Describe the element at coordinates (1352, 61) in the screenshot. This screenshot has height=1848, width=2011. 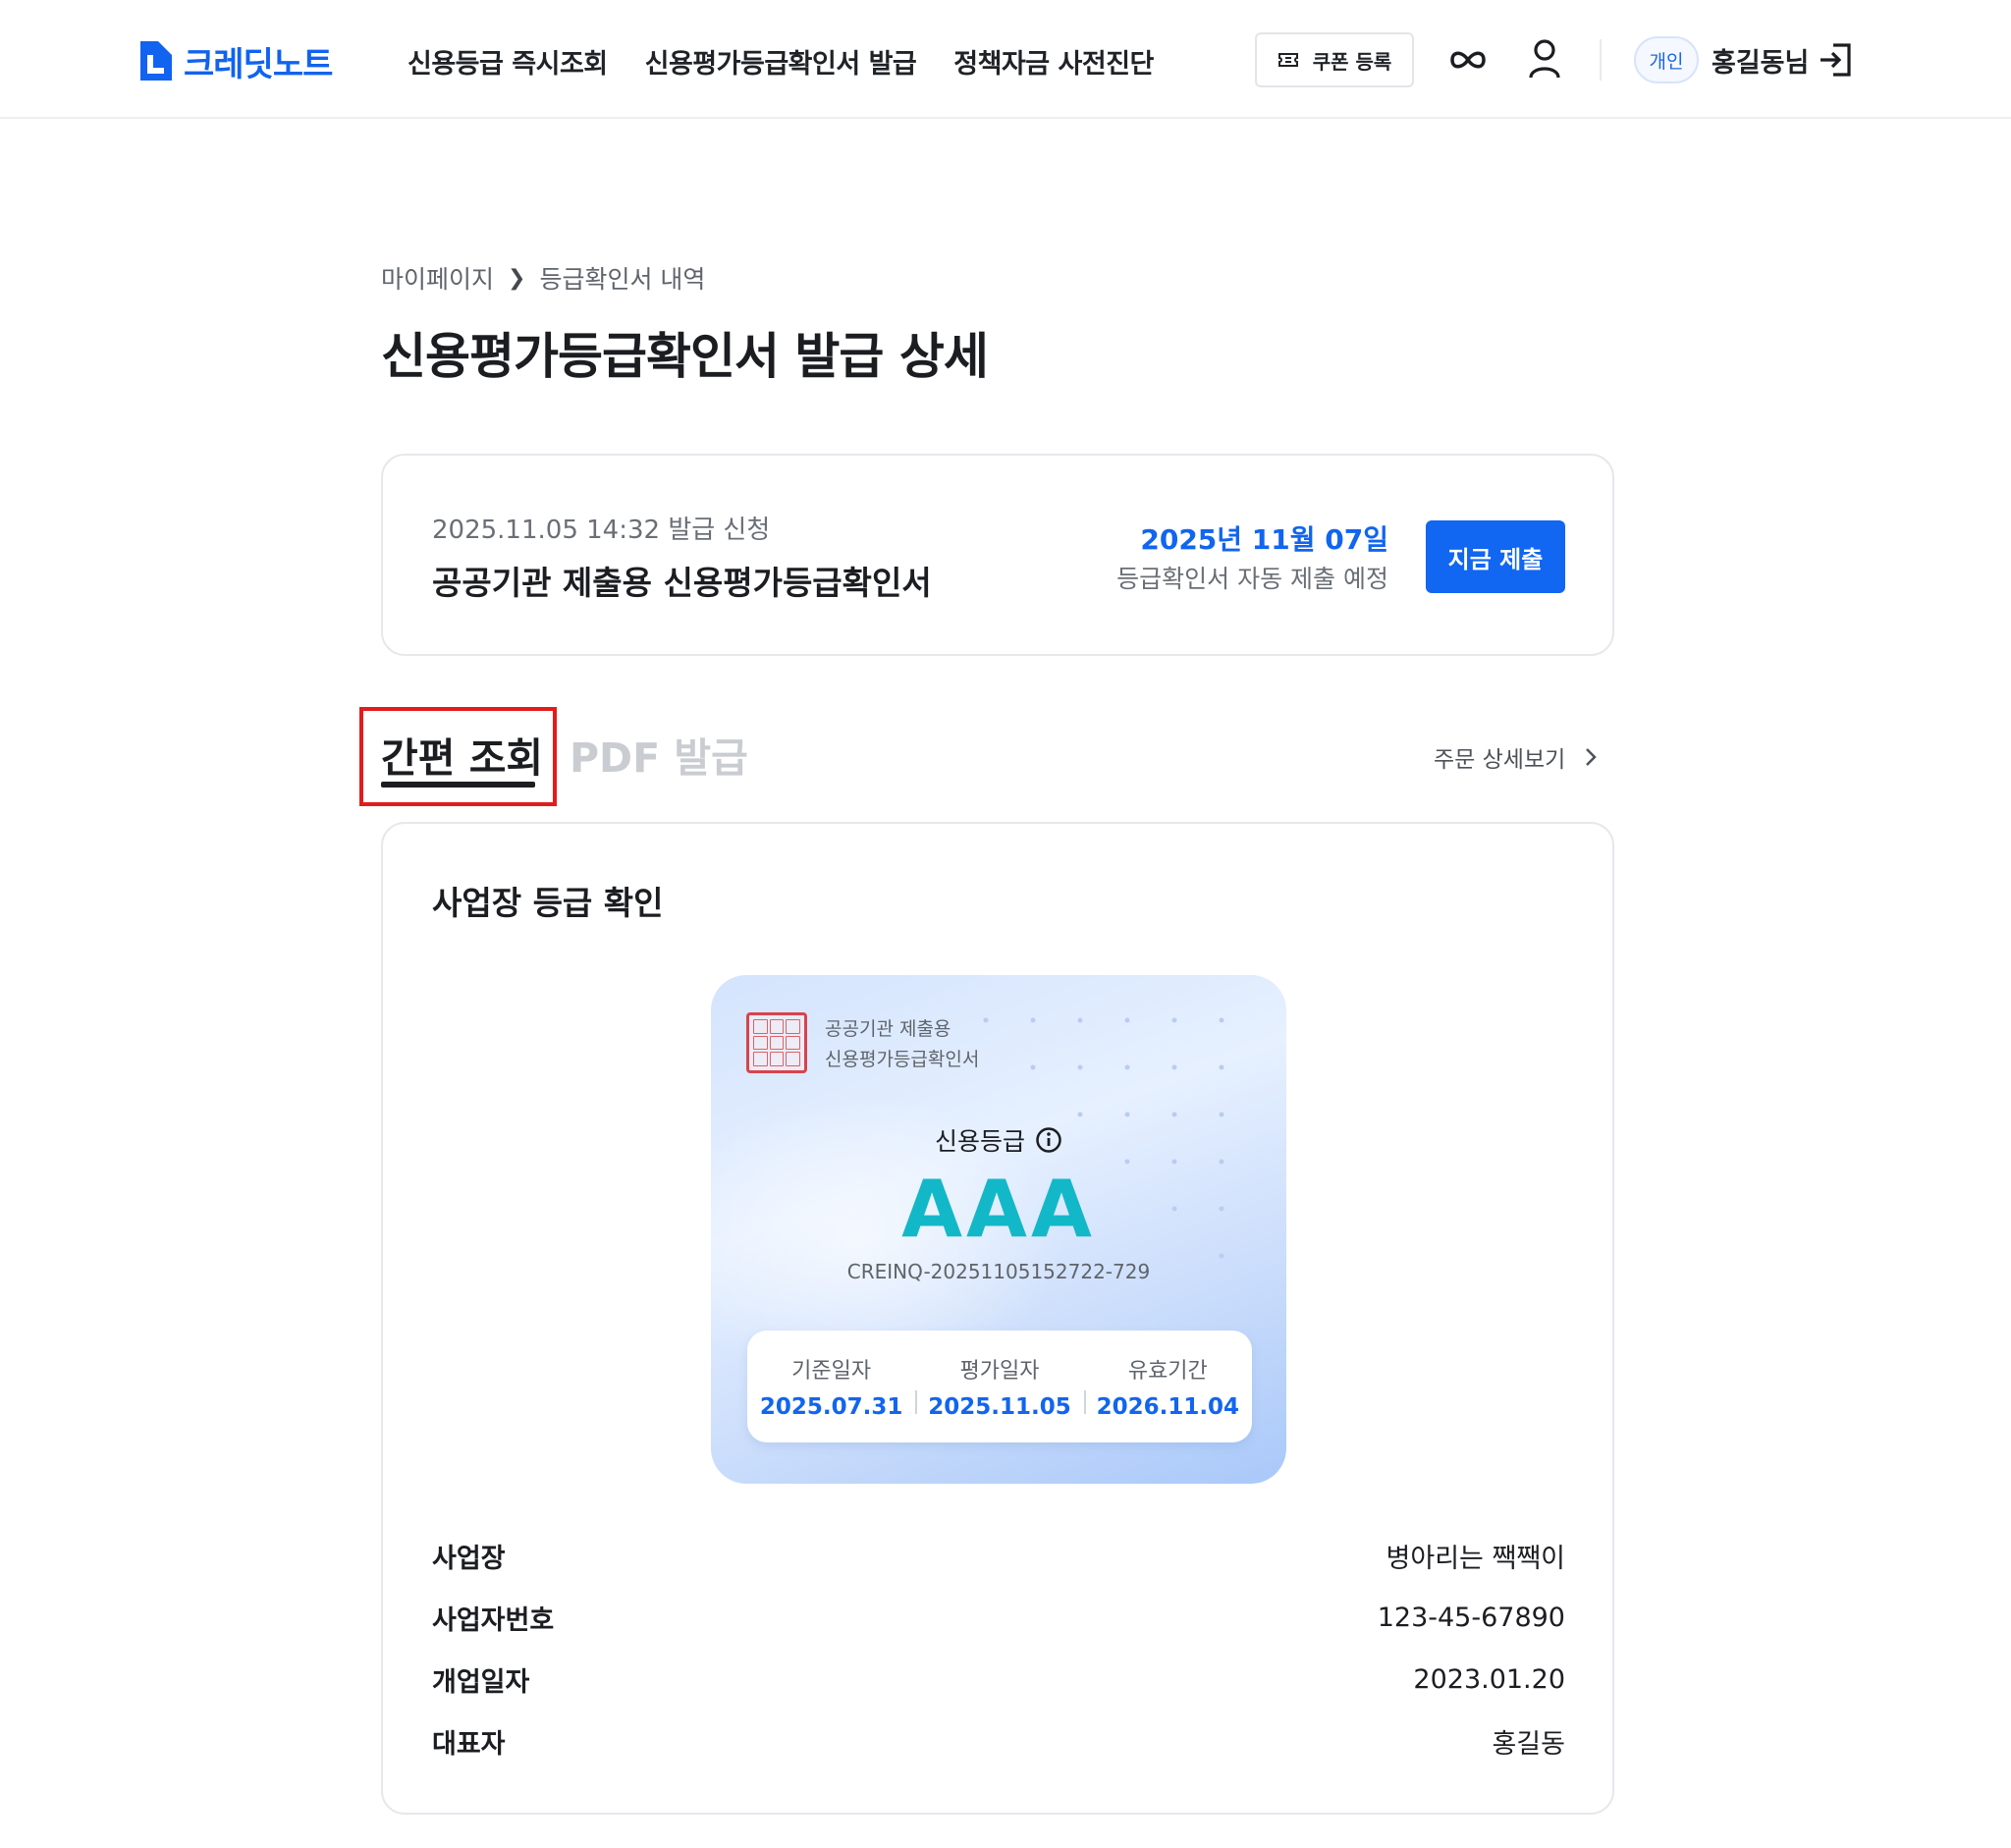
I see `coupon-label: 쿠폰 등록` at that location.